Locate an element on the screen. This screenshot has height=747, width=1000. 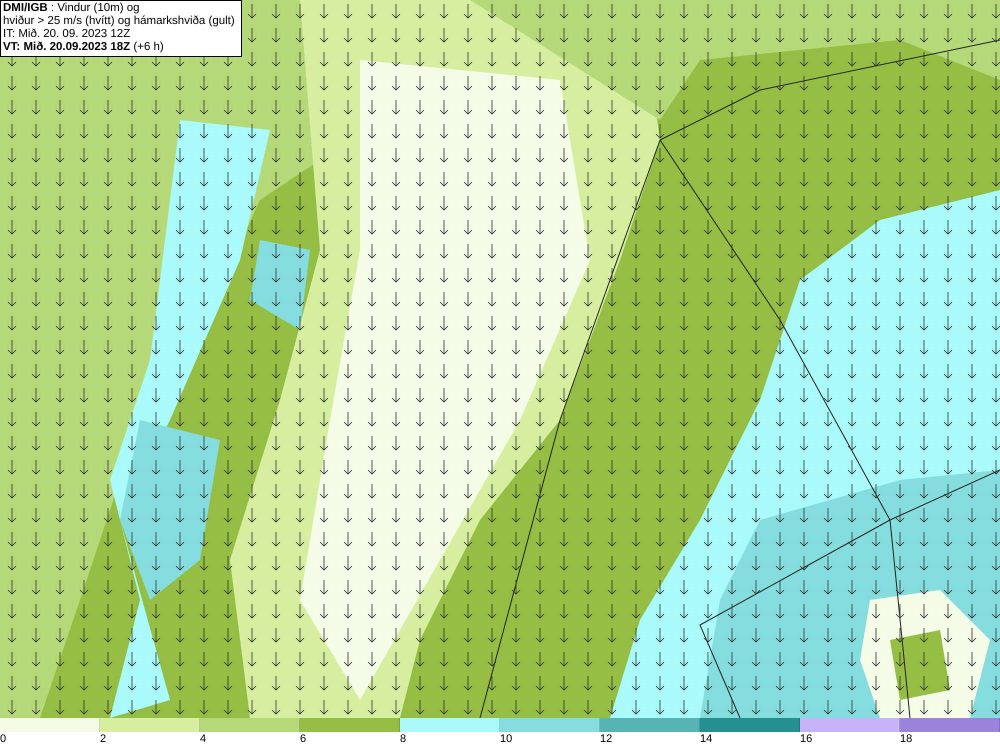
info-text: IT: Mið. 20. 09. 2023 12Z is located at coordinates (67, 34).